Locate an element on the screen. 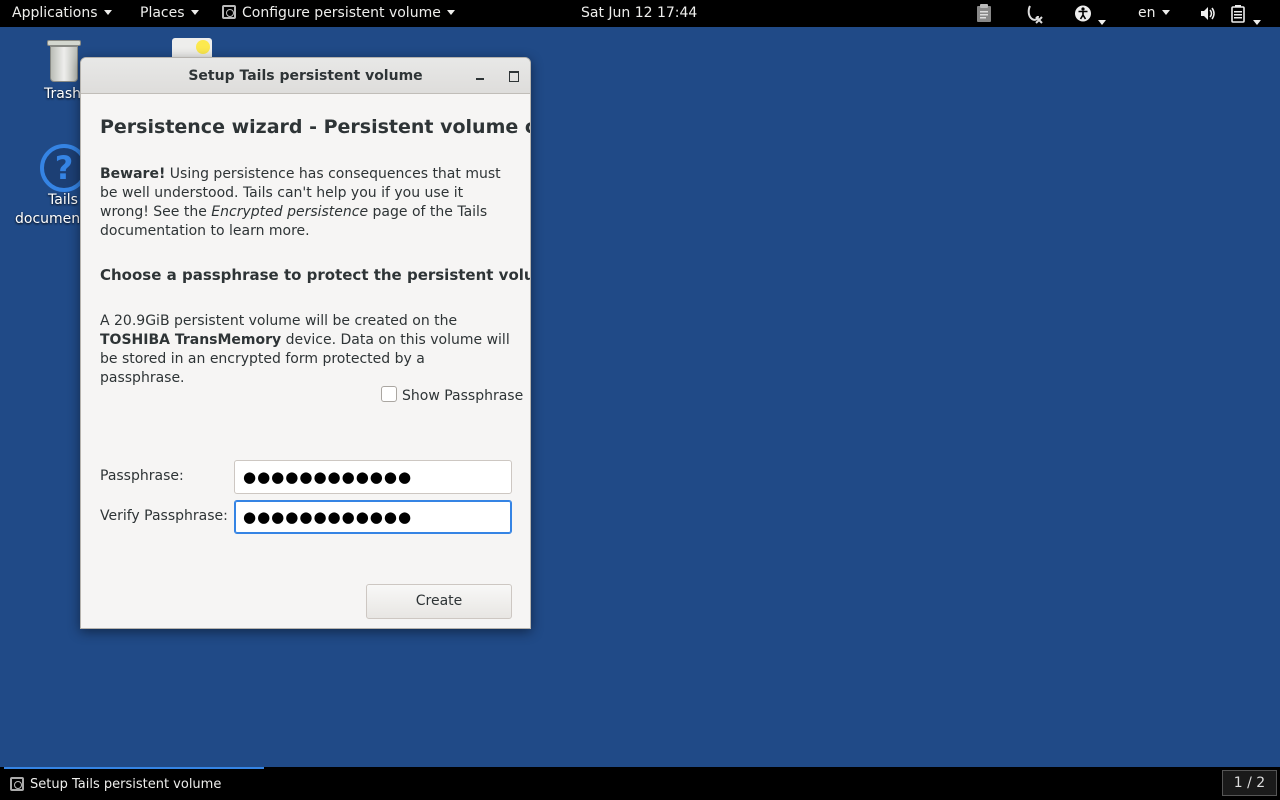  warning-bold: Beware! is located at coordinates (133, 174).